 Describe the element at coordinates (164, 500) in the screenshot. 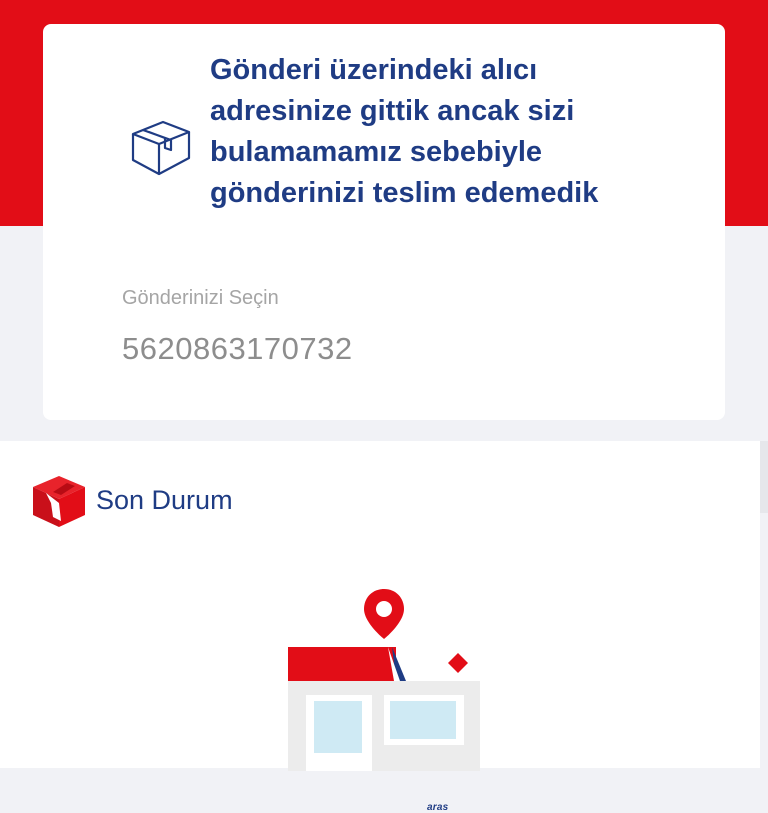

I see `status-title: Son Durum` at that location.